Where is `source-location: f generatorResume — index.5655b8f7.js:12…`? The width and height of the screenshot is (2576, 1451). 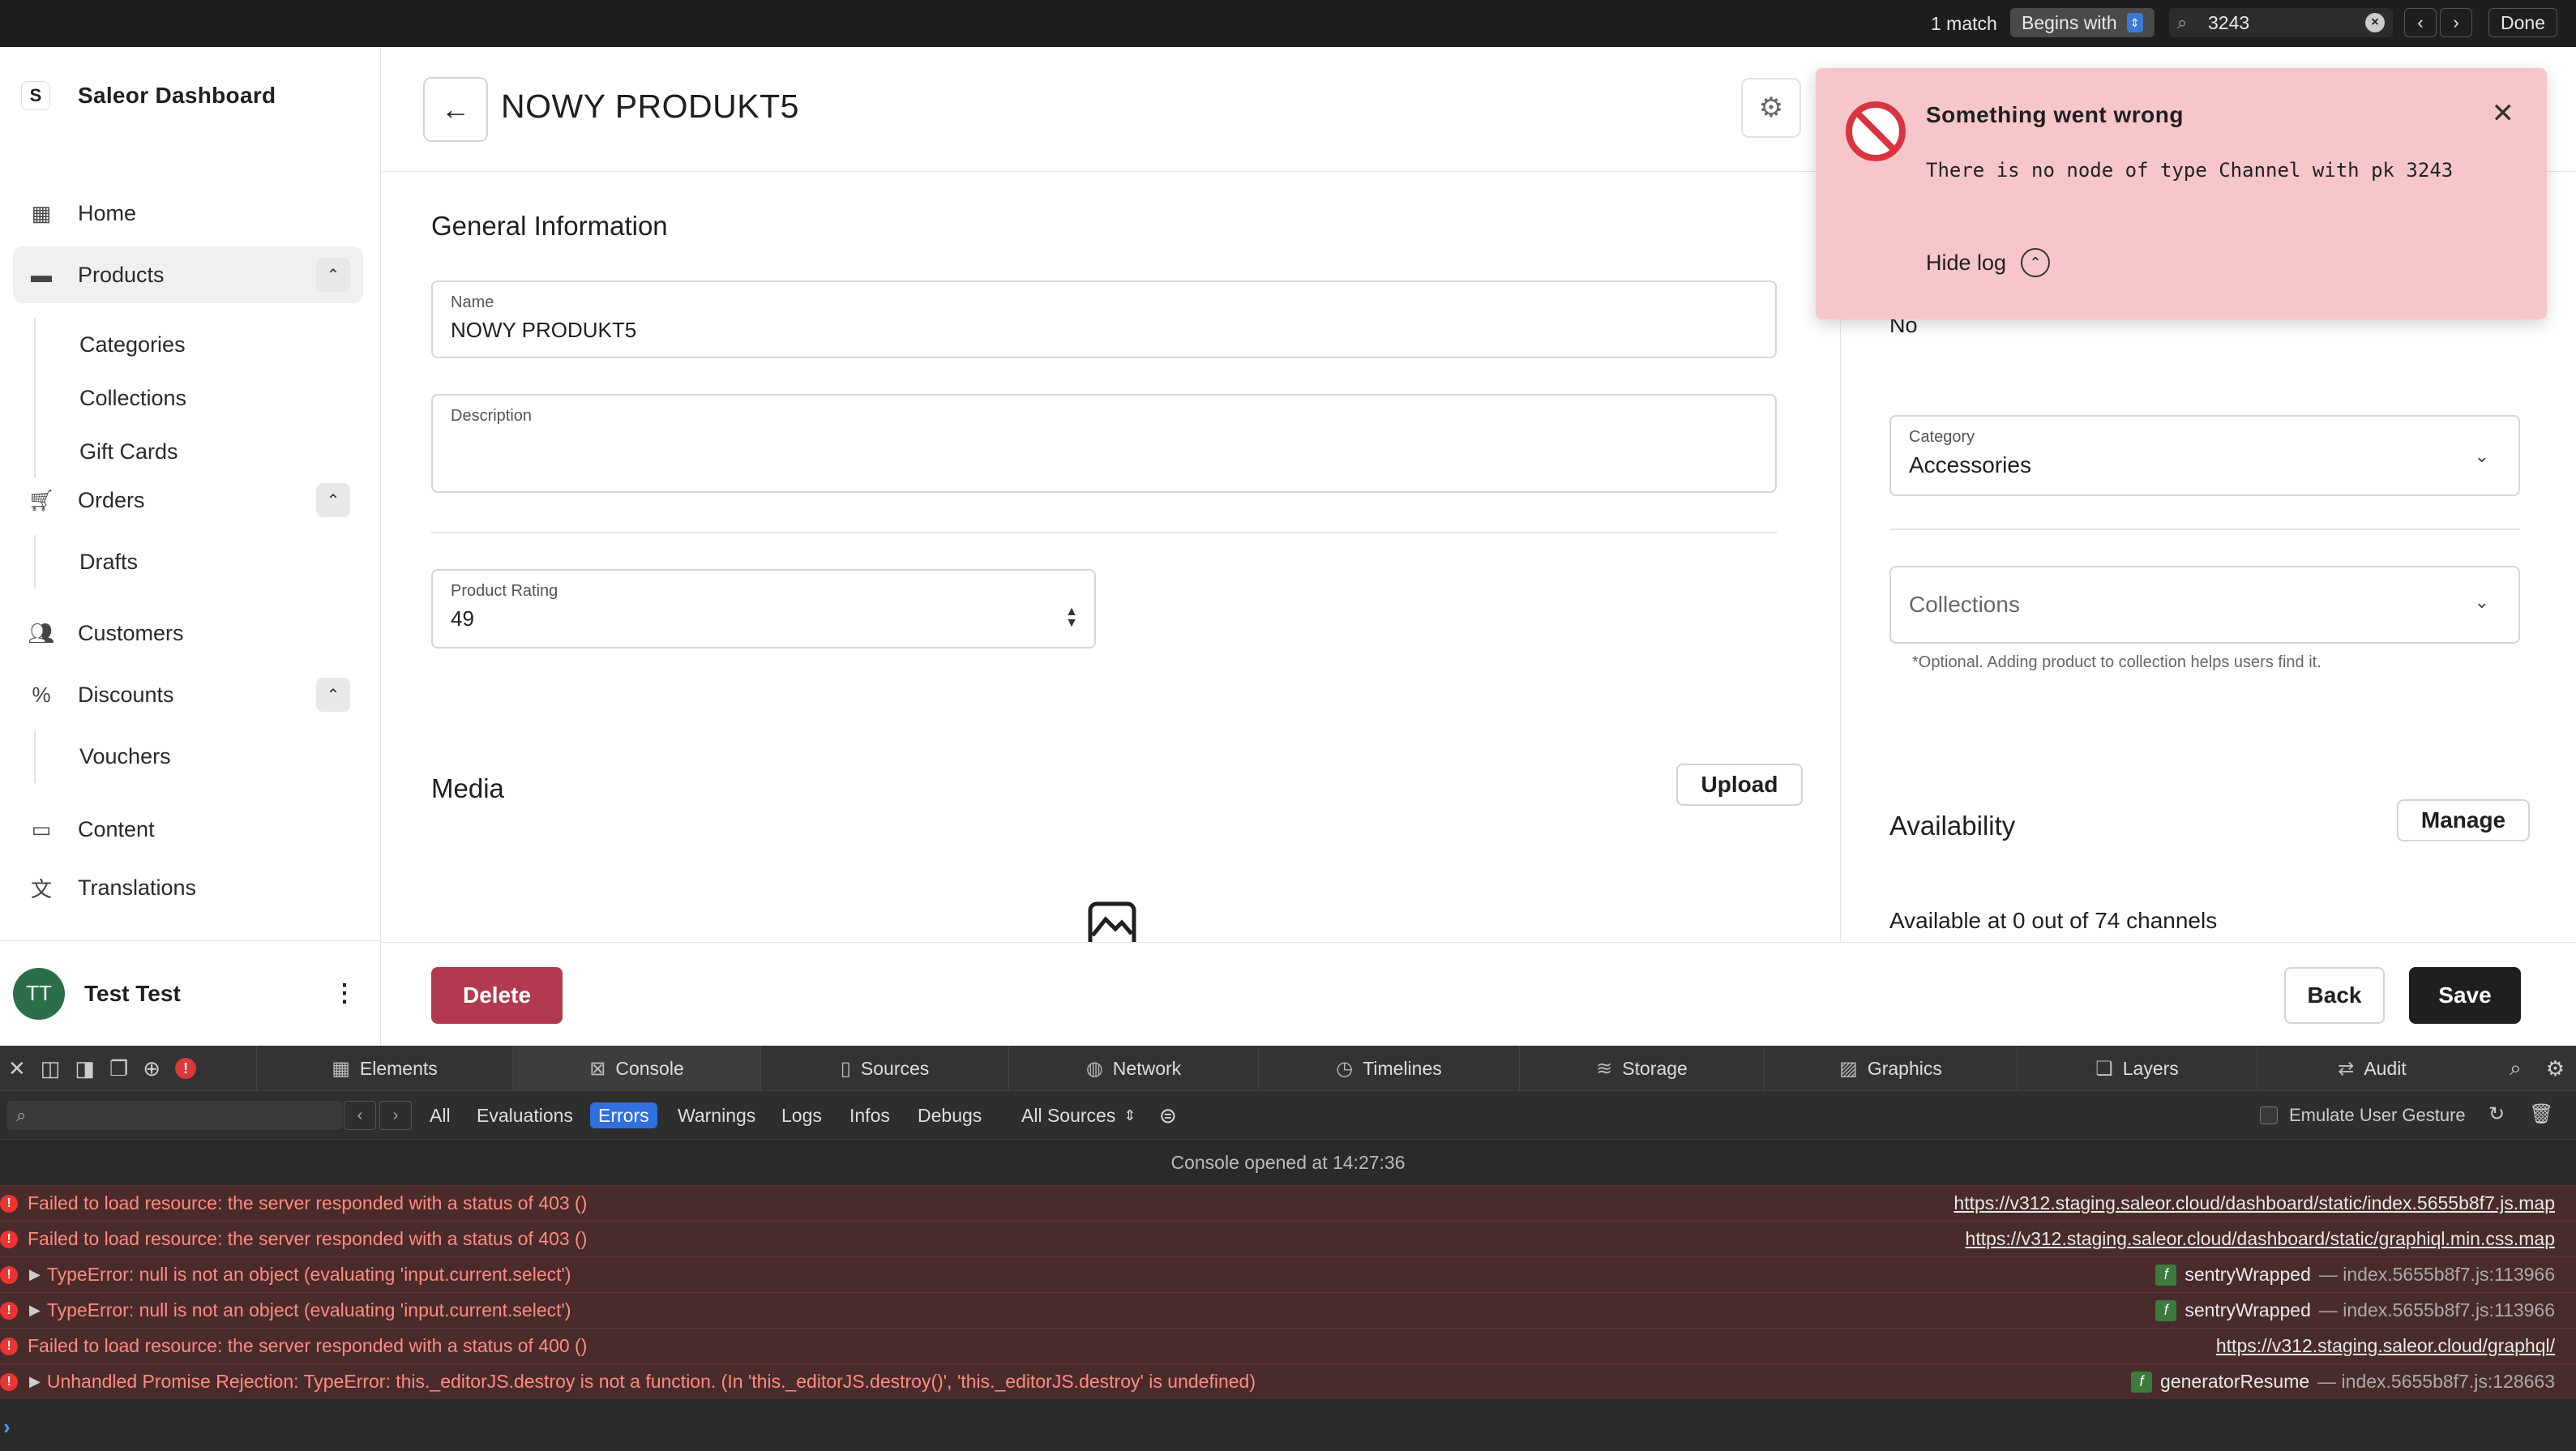 source-location: f generatorResume — index.5655b8f7.js:12… is located at coordinates (2343, 1382).